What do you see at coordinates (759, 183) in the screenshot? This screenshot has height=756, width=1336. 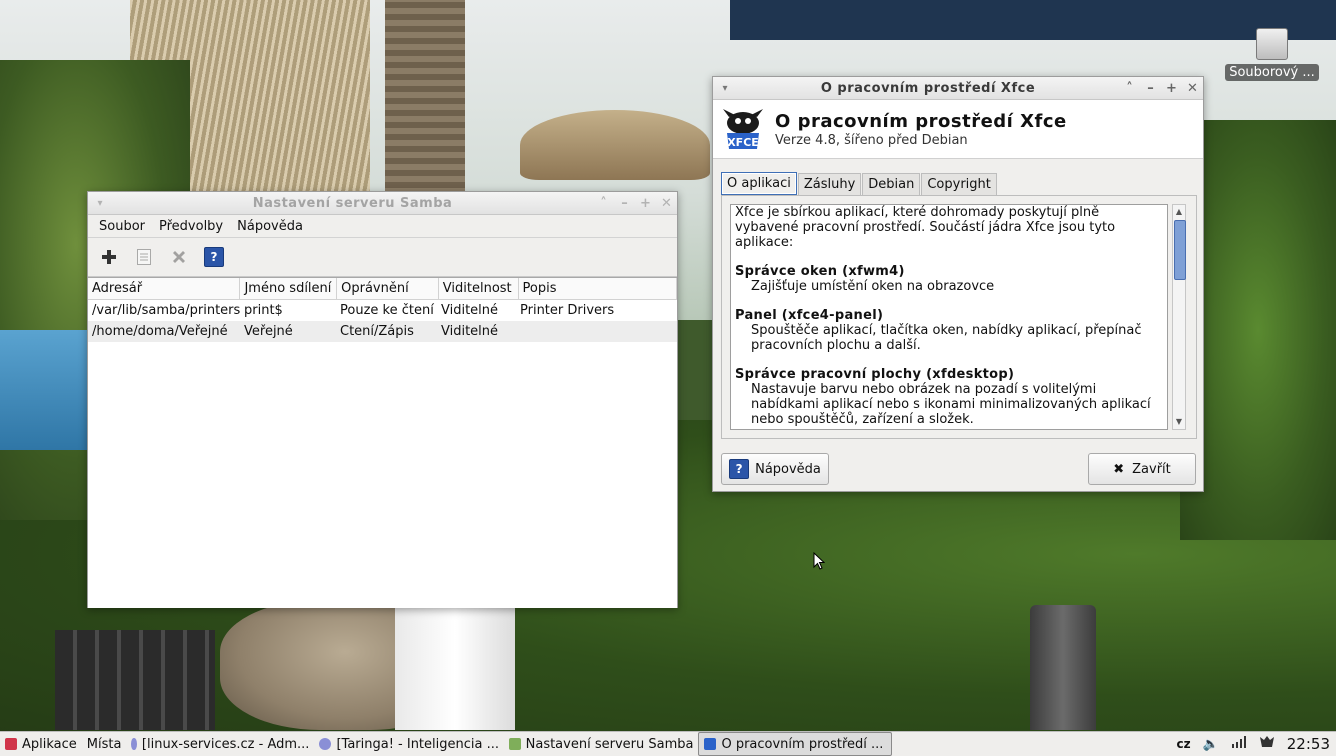 I see `tab-o-aplikaci: O aplikaci` at bounding box center [759, 183].